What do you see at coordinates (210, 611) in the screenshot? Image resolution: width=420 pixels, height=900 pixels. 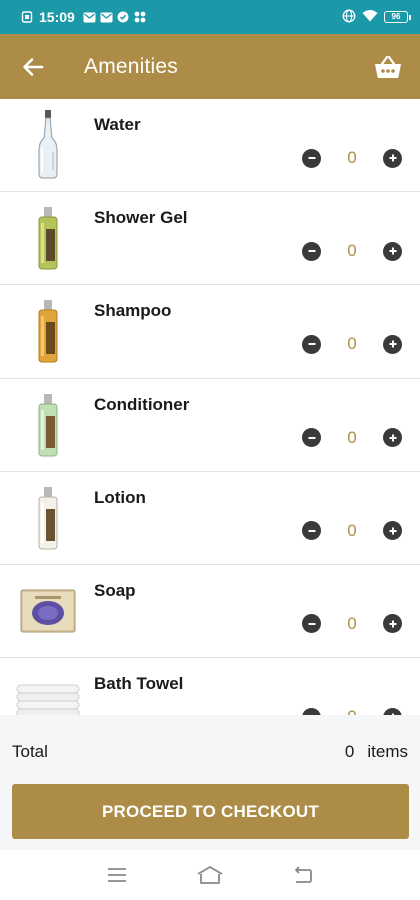 I see `list-item: Soap 0` at bounding box center [210, 611].